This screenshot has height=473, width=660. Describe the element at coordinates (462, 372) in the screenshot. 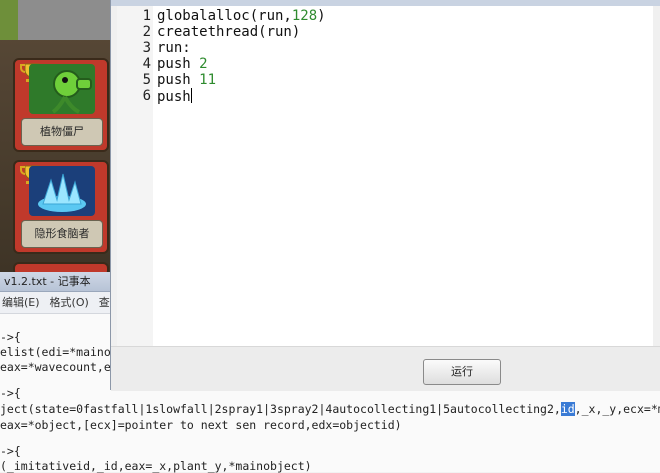

I see `run-button: 运行` at that location.